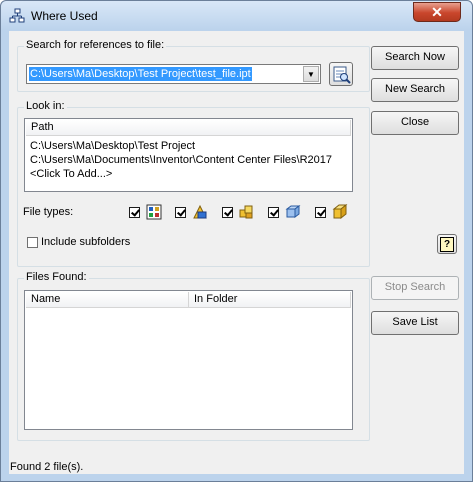  I want to click on search-group-label: Search for references to file:, so click(95, 45).